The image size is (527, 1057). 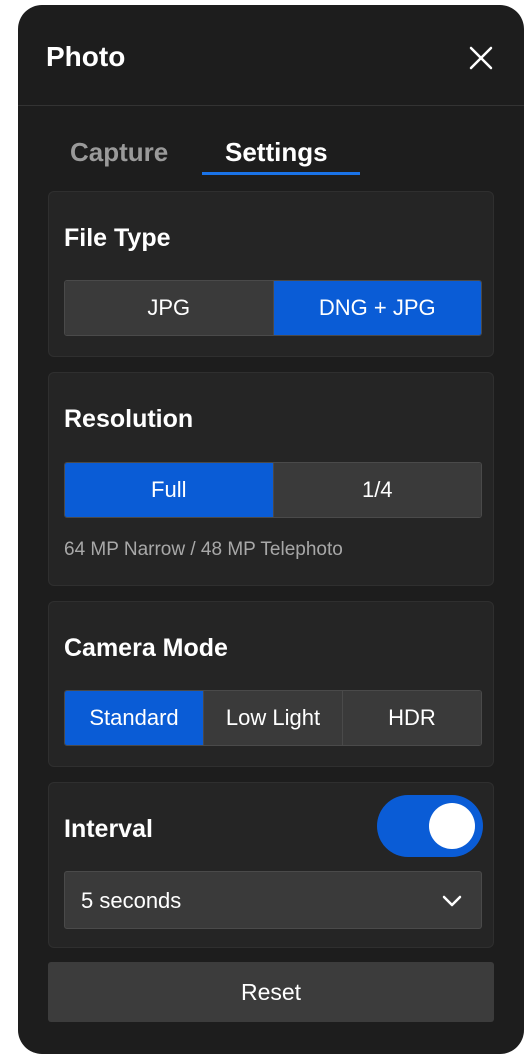 I want to click on interval-select: 5 seconds, so click(x=273, y=900).